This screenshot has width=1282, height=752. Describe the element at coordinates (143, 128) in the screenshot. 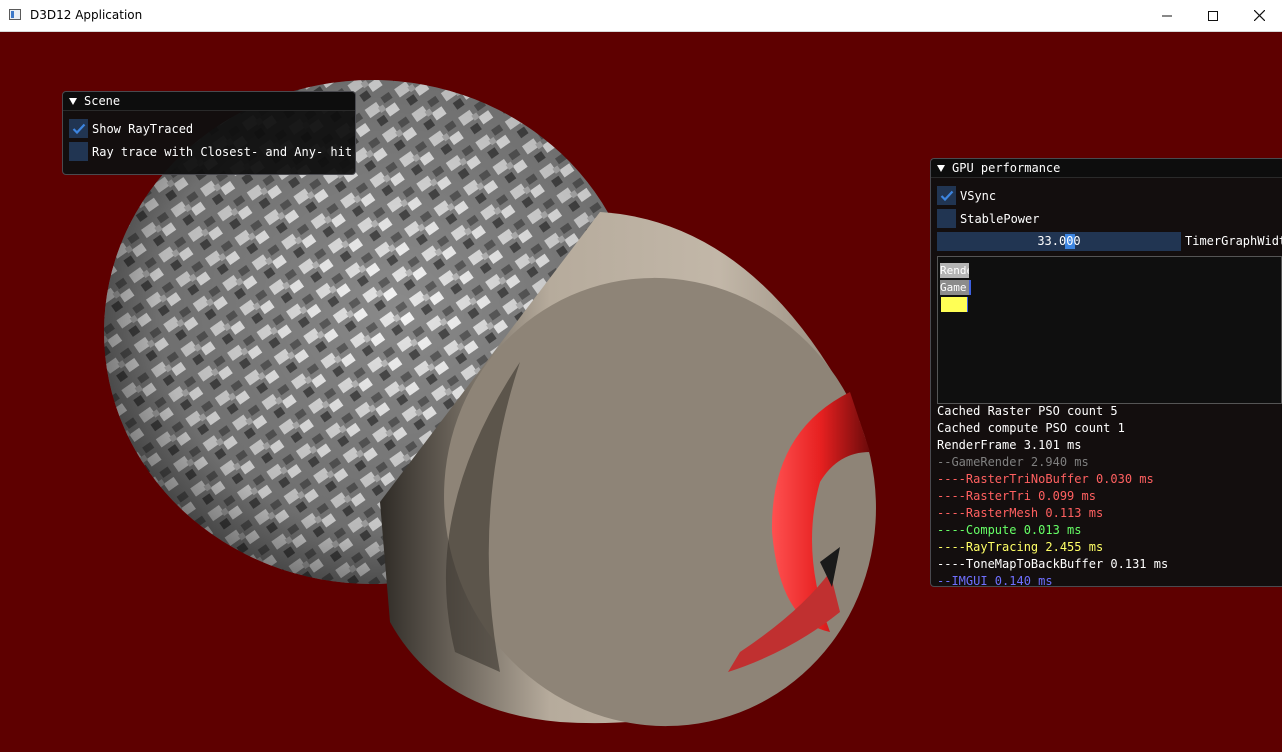

I see `show-raytraced-label: Show RayTraced` at that location.